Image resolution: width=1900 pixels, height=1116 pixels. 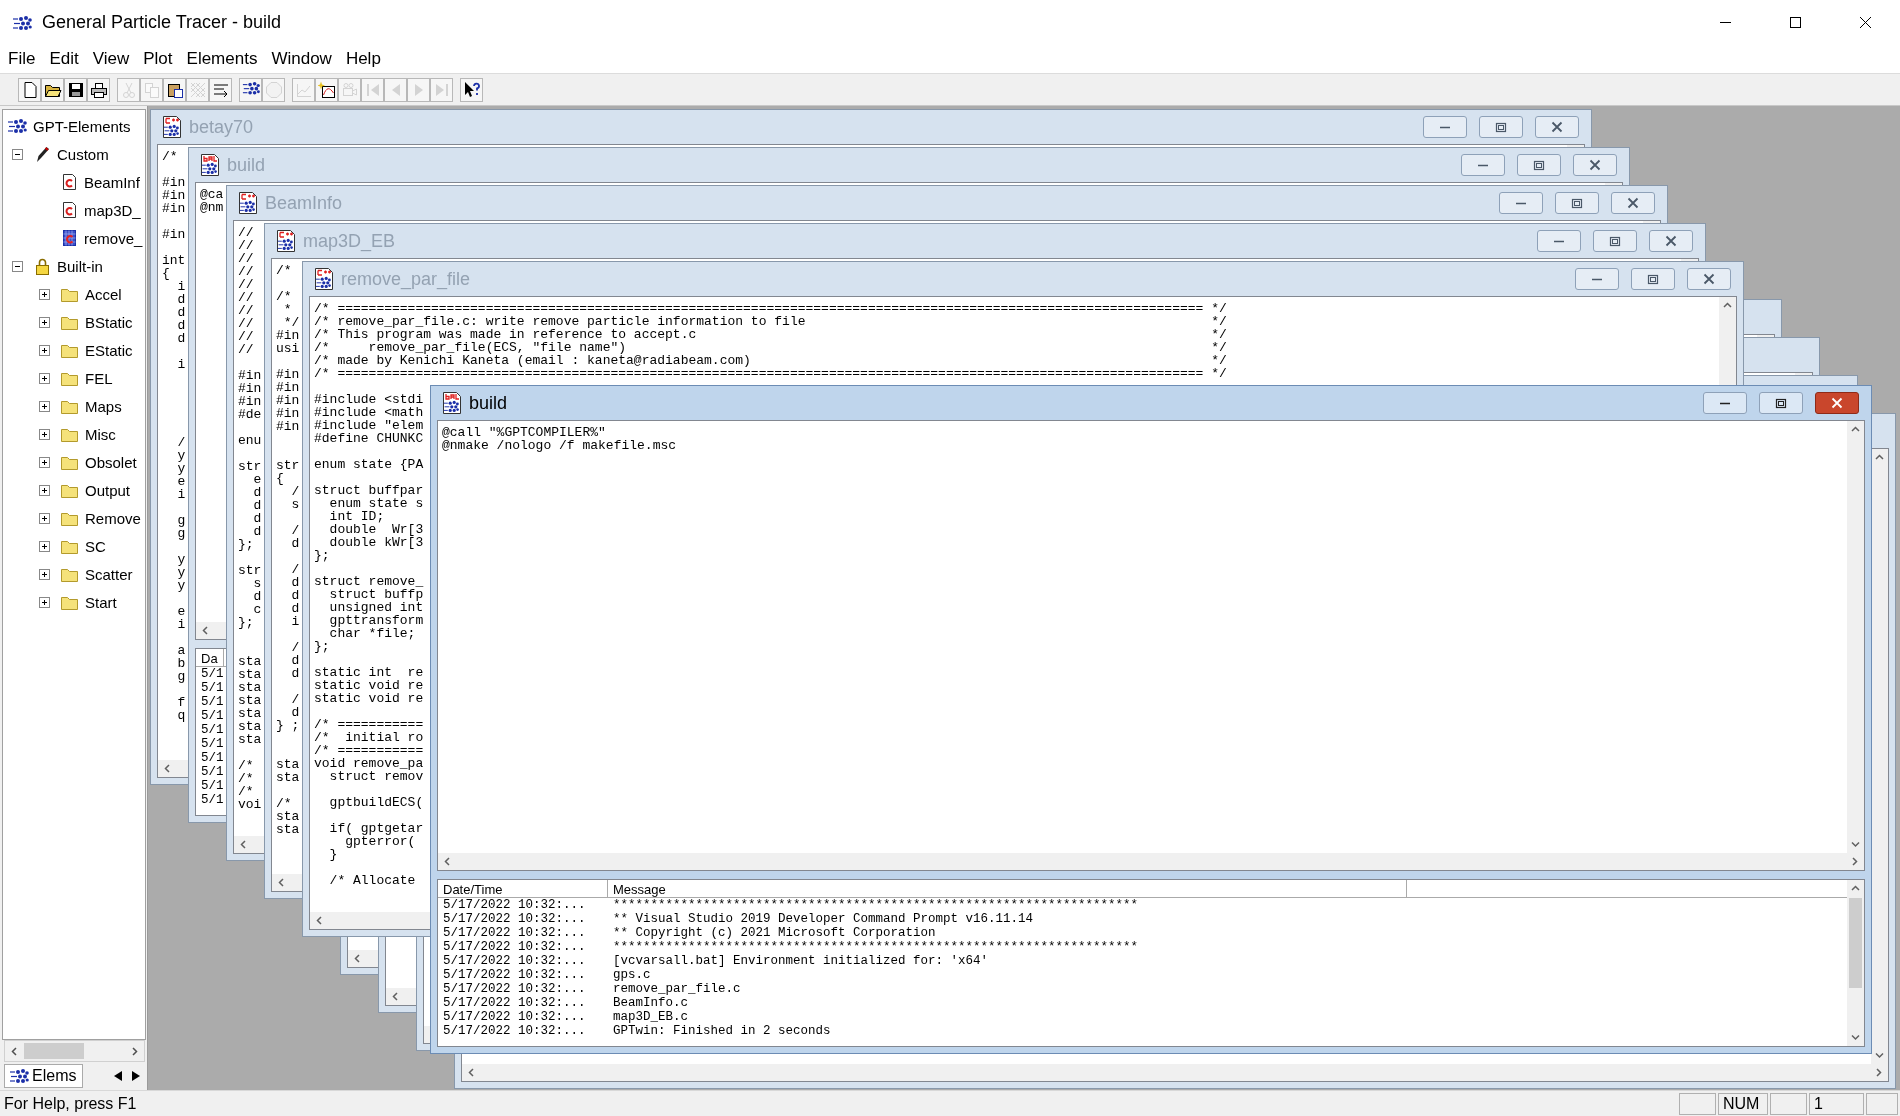 What do you see at coordinates (1007, 888) in the screenshot?
I see `column-header: Message` at bounding box center [1007, 888].